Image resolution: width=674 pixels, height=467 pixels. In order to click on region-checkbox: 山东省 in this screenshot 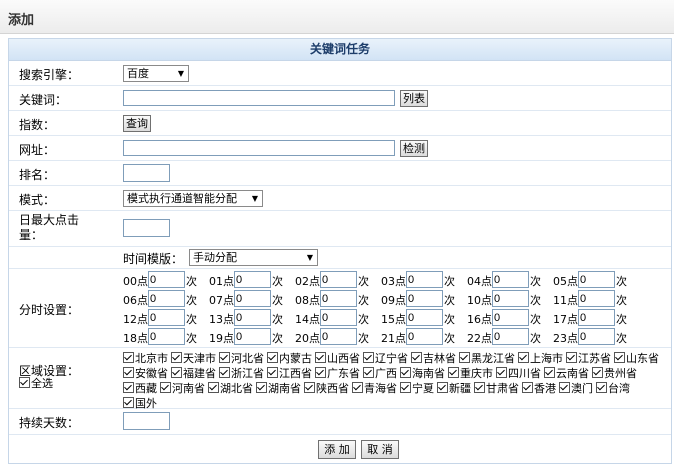, I will do `click(636, 359)`.